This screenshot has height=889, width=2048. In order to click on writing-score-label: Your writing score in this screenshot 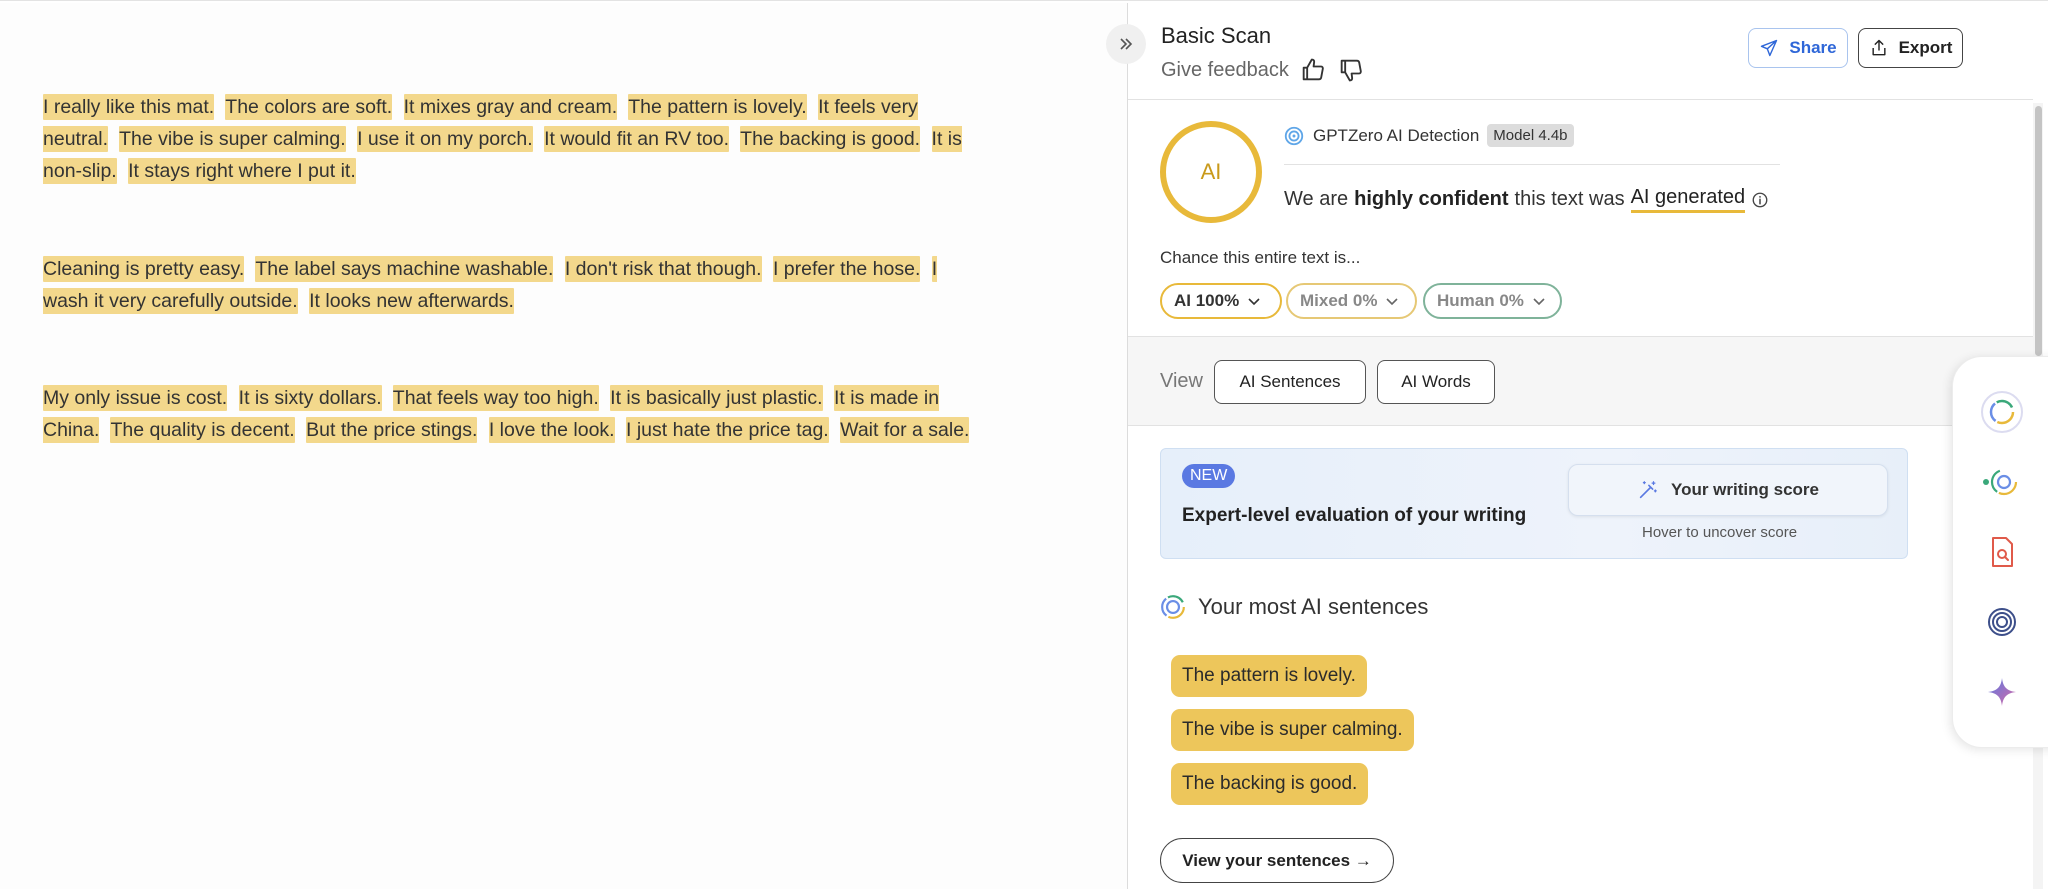, I will do `click(1745, 489)`.